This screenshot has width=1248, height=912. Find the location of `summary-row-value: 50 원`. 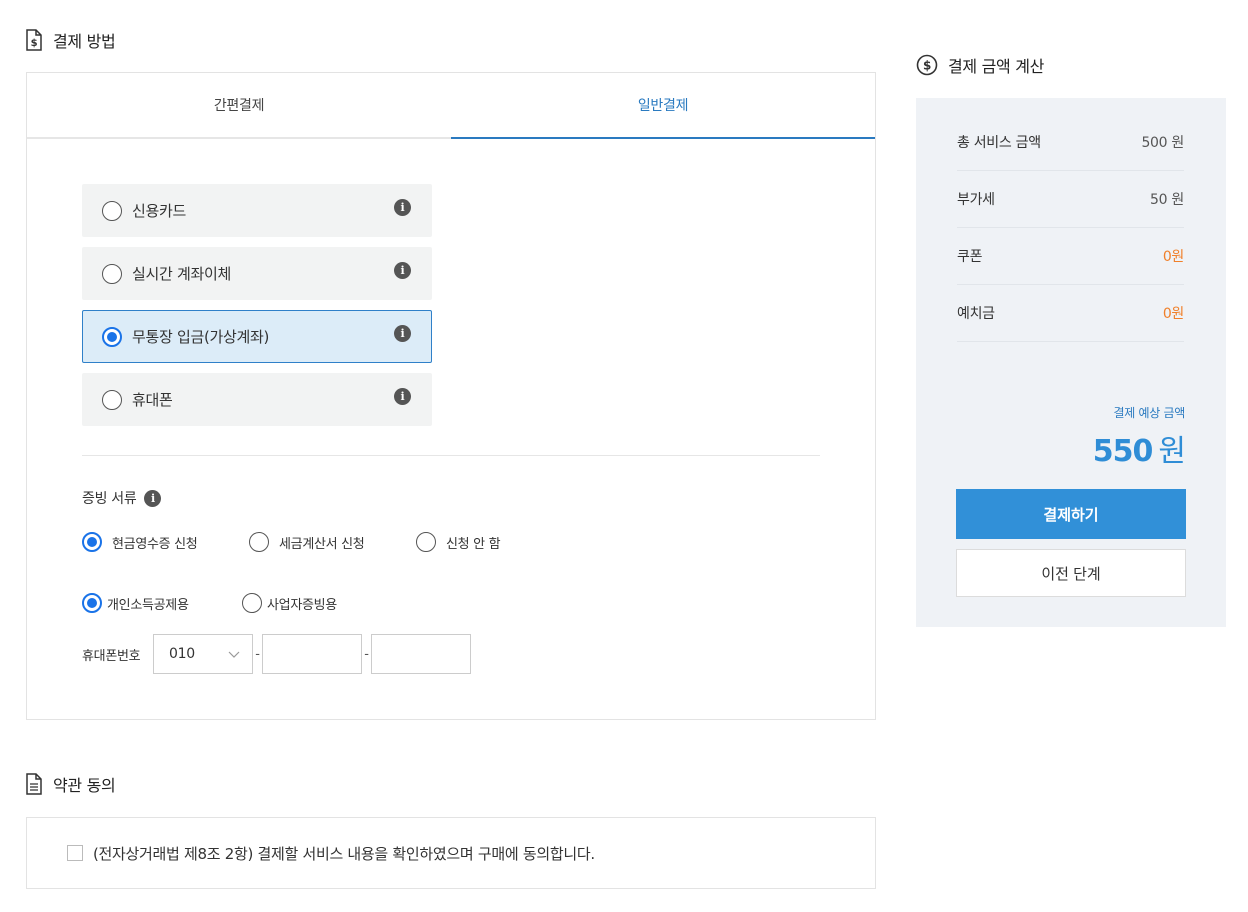

summary-row-value: 50 원 is located at coordinates (1167, 200).